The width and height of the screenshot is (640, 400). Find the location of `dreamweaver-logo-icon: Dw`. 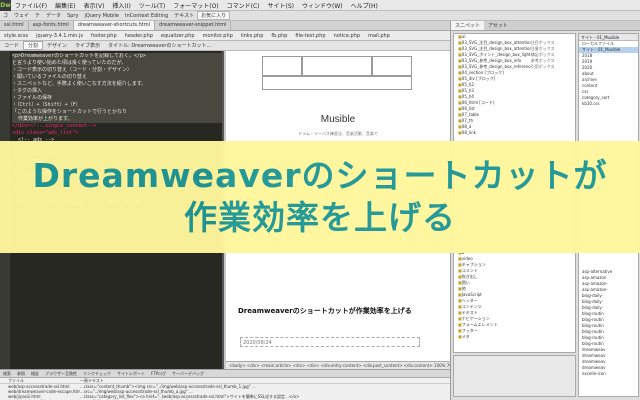

dreamweaver-logo-icon: Dw is located at coordinates (5, 5).